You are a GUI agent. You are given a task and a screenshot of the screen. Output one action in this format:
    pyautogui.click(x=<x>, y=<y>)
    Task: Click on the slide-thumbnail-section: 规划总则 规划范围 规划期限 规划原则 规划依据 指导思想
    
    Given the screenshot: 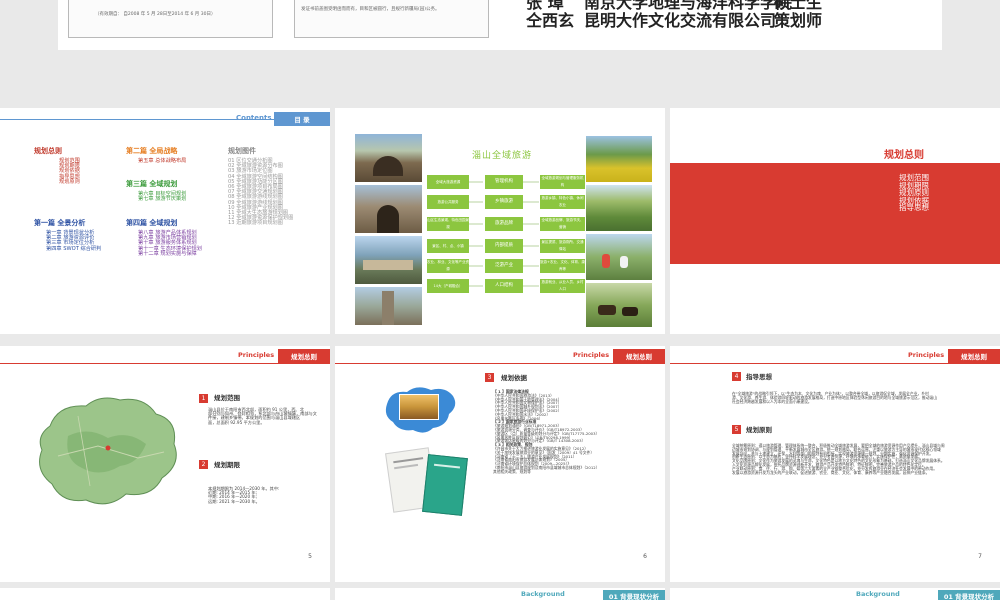 What is the action you would take?
    pyautogui.click(x=835, y=221)
    